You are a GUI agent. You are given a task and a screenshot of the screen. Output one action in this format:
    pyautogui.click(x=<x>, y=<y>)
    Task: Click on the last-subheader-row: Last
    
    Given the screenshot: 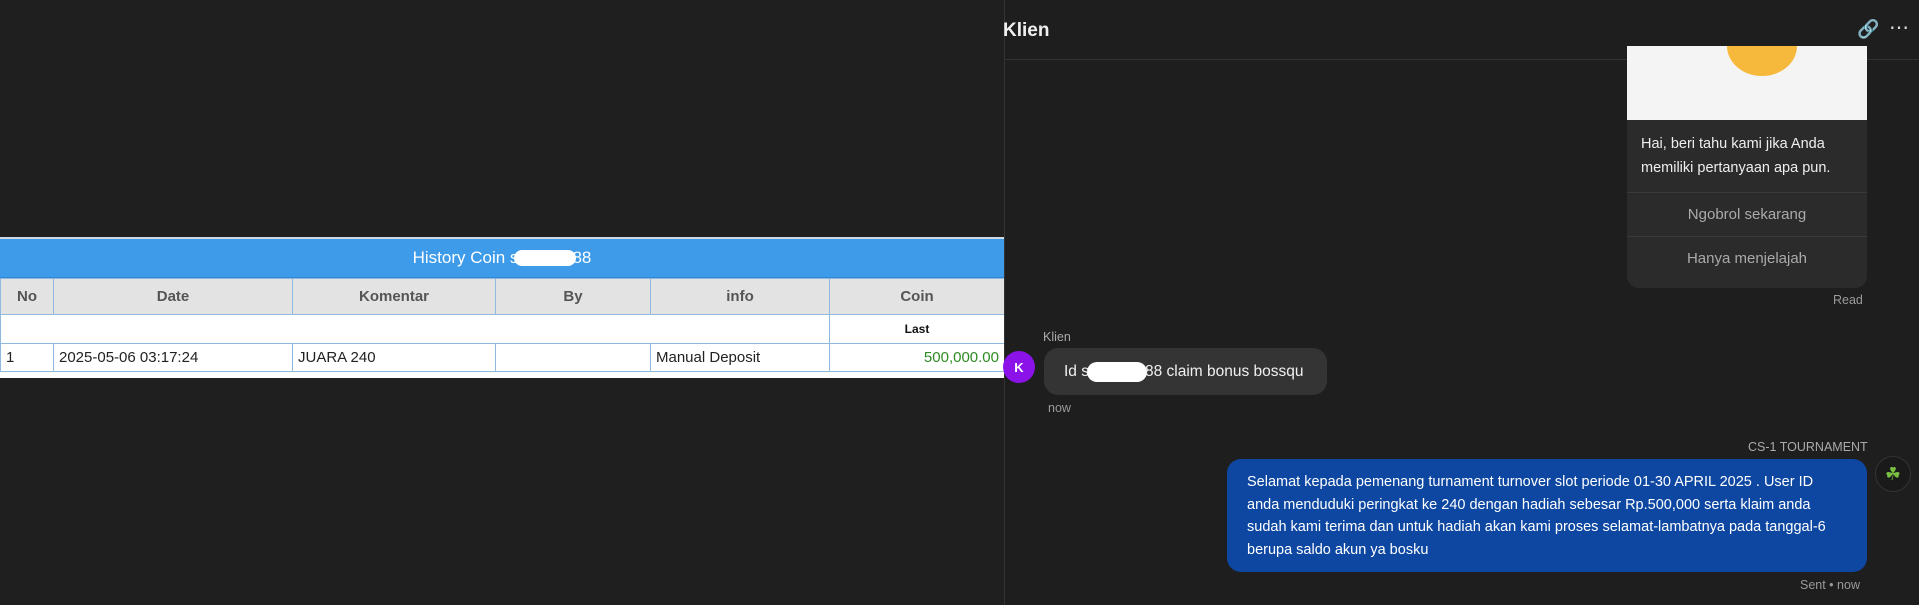 What is the action you would take?
    pyautogui.click(x=502, y=329)
    